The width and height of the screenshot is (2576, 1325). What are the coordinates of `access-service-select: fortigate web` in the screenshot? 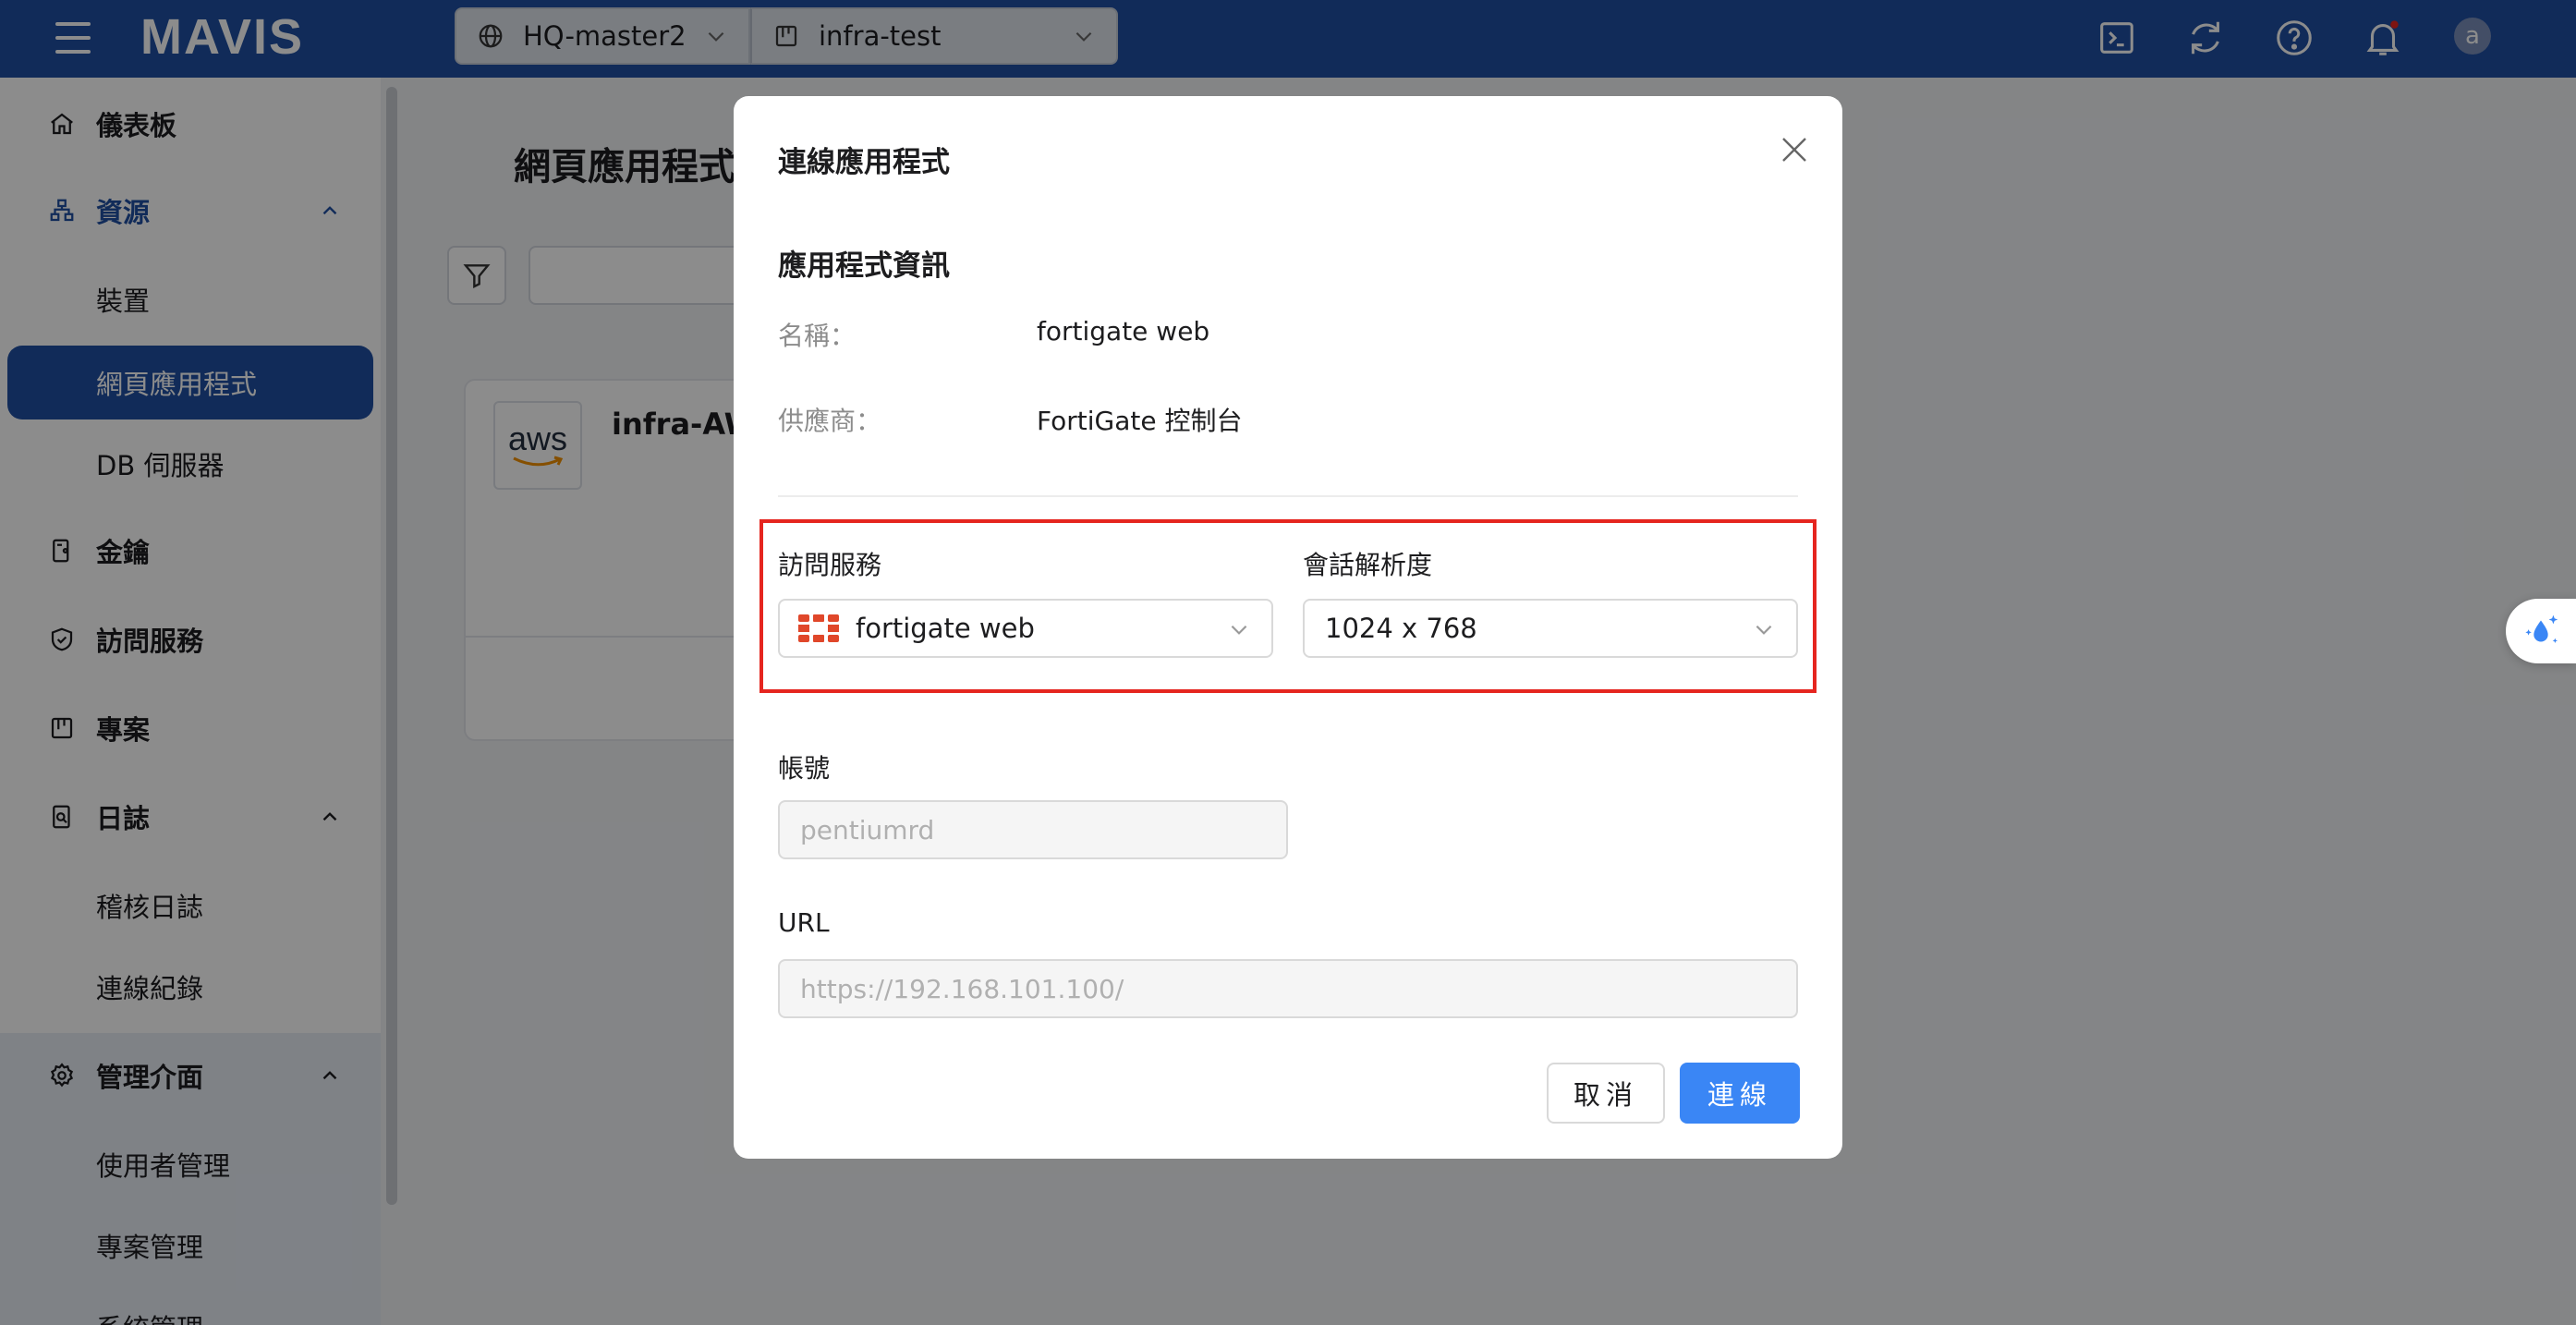 It's located at (1025, 628).